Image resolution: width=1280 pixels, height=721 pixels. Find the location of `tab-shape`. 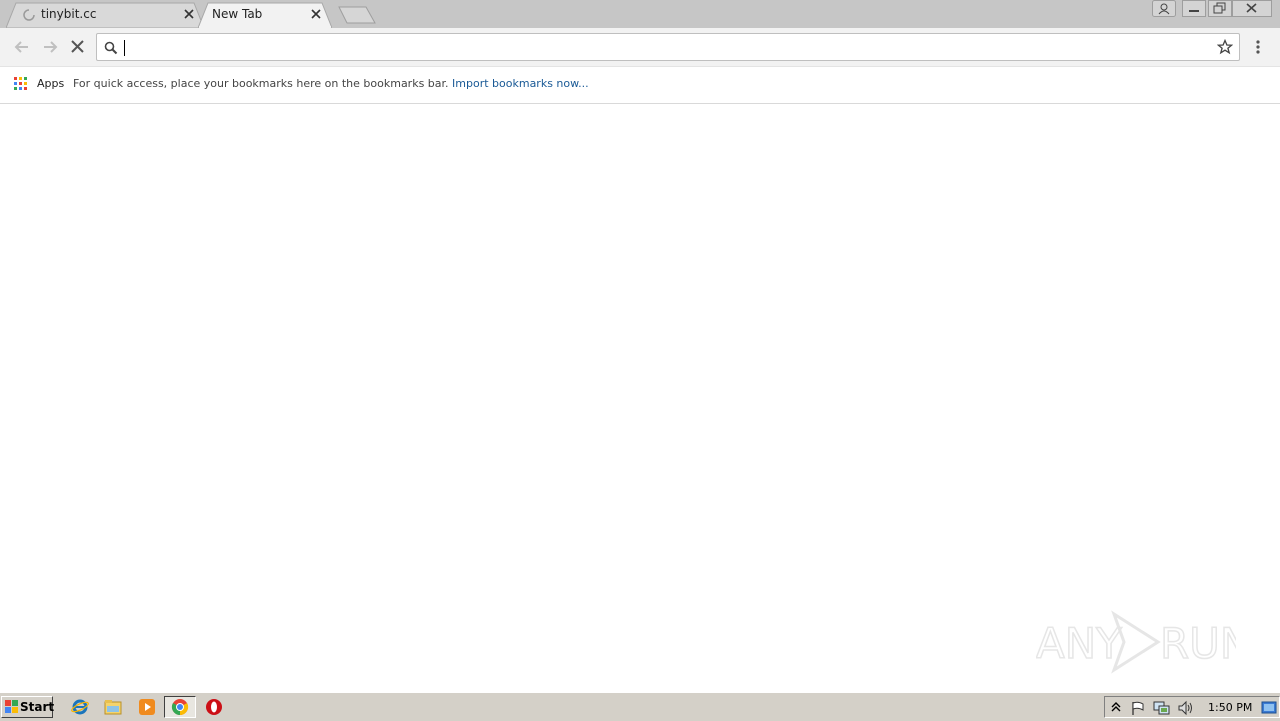

tab-shape is located at coordinates (105, 15).